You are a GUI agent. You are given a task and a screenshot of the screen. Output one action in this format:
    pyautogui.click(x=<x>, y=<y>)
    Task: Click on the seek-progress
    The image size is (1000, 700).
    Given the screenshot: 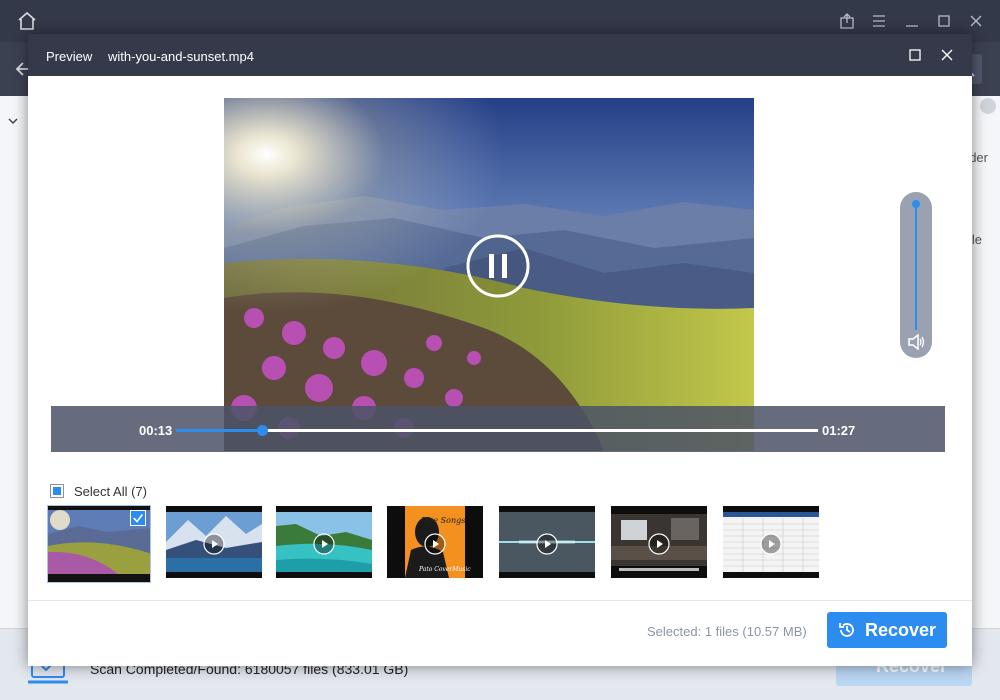 What is the action you would take?
    pyautogui.click(x=219, y=430)
    